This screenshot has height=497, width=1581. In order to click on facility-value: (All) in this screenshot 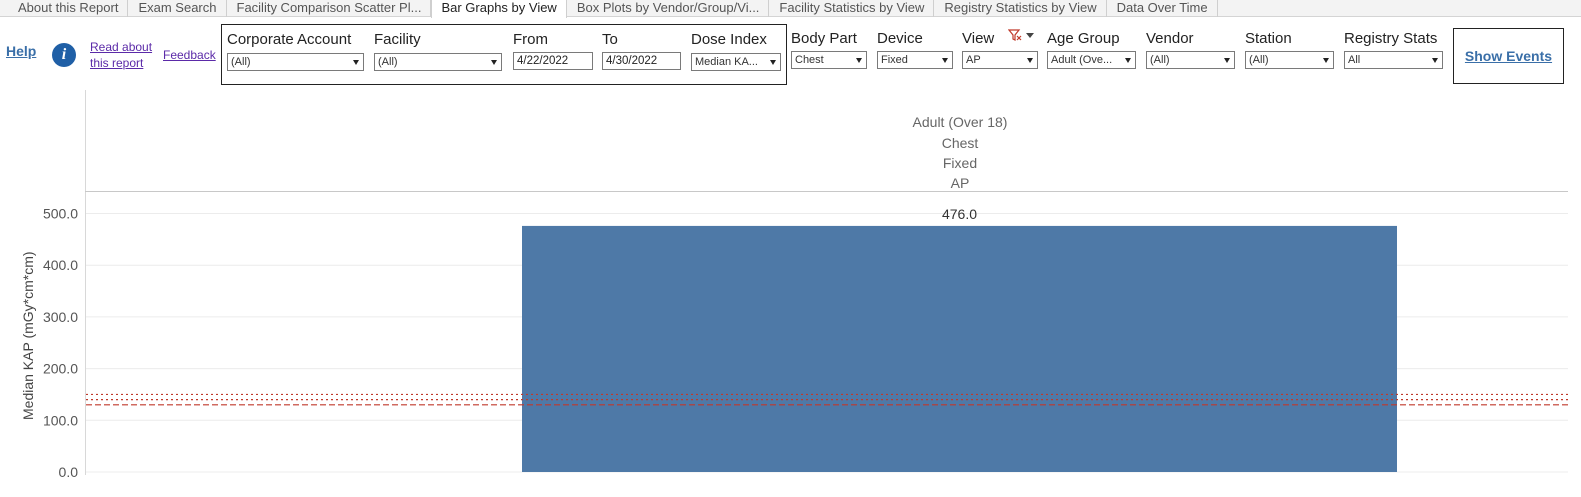, I will do `click(388, 62)`.